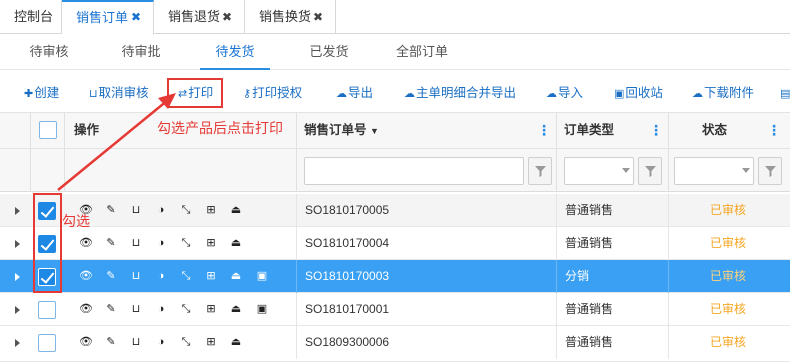 This screenshot has width=790, height=362. What do you see at coordinates (47, 243) in the screenshot?
I see `checkbox-highlight-box` at bounding box center [47, 243].